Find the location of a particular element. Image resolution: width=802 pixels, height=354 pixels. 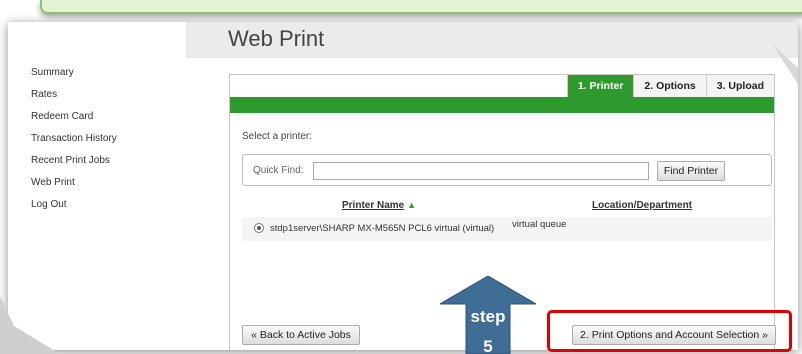

step-label-line1: step is located at coordinates (488, 316).